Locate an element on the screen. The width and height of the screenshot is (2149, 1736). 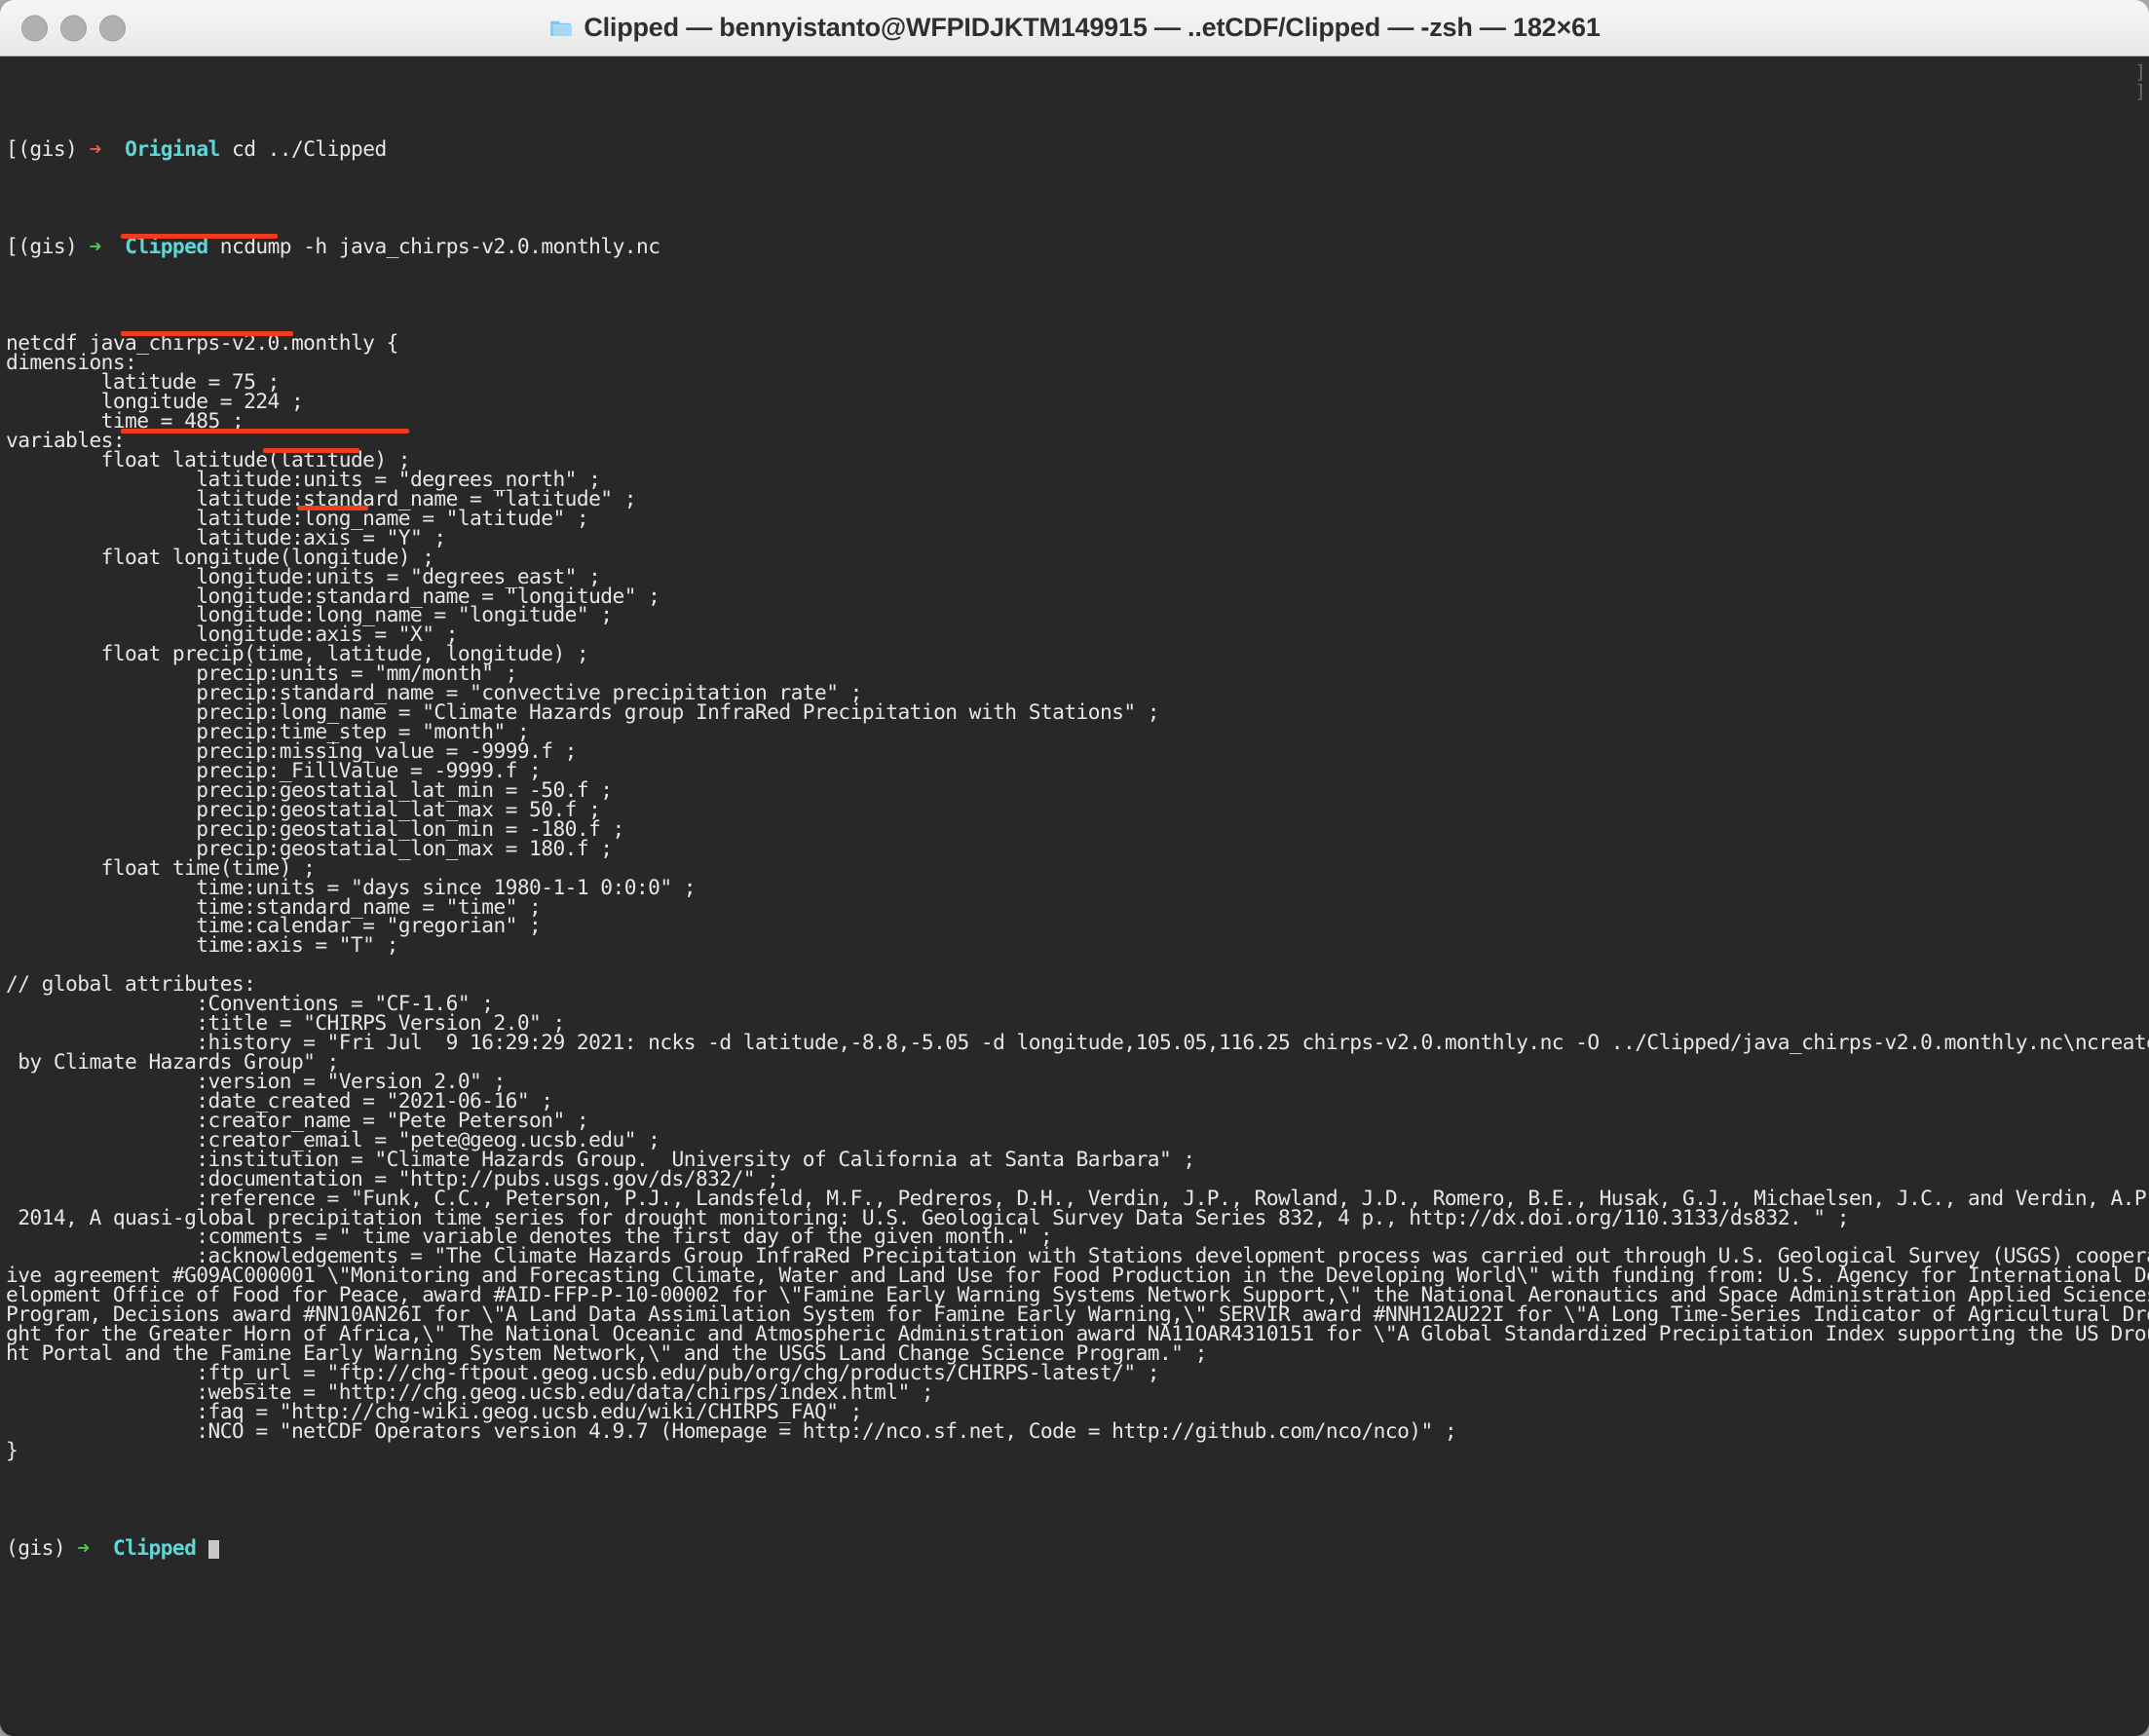
prompt-arrow-1: ➜ is located at coordinates (95, 148).